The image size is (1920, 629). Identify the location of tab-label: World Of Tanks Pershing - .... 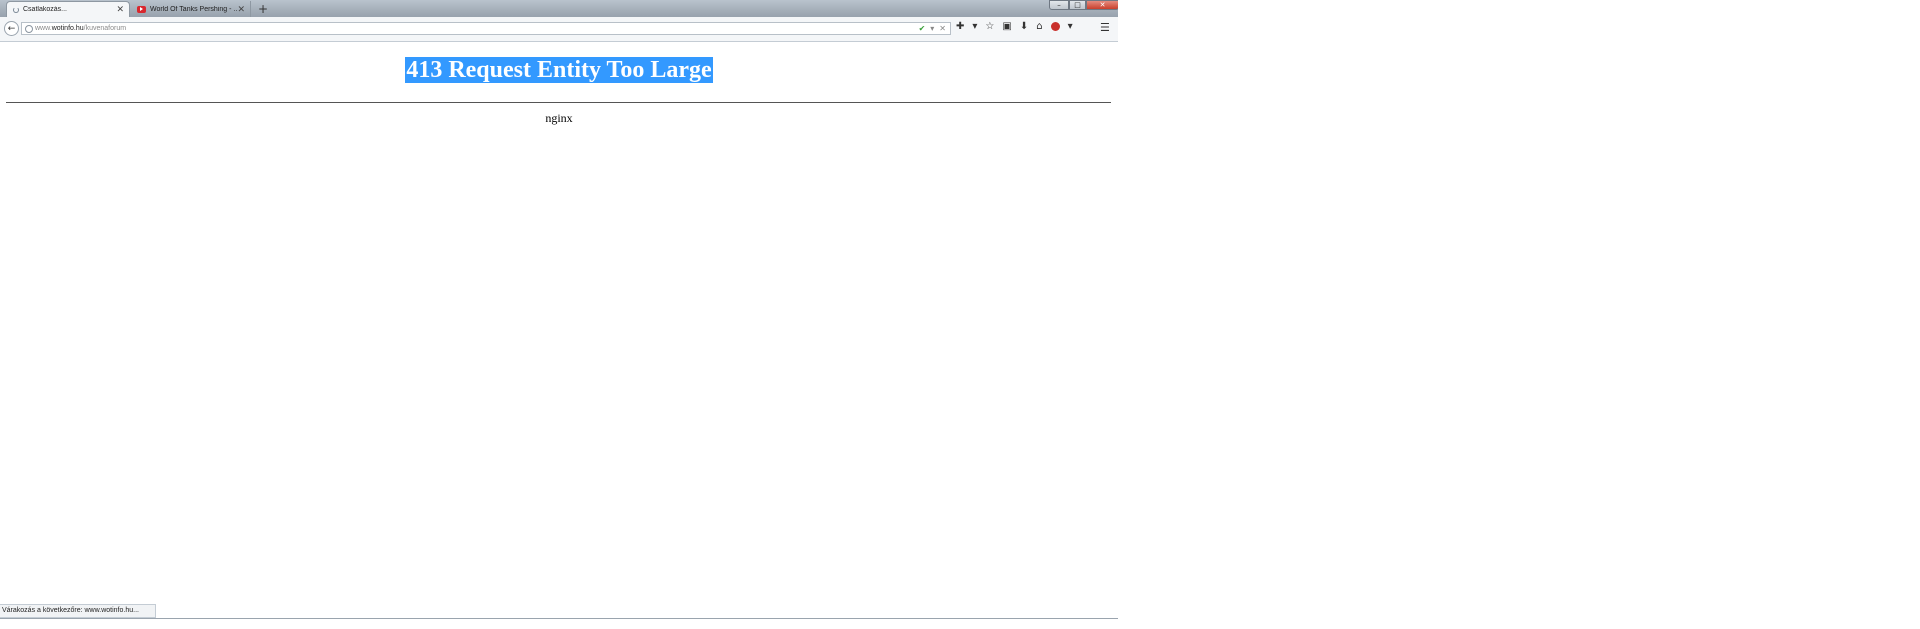
(194, 9).